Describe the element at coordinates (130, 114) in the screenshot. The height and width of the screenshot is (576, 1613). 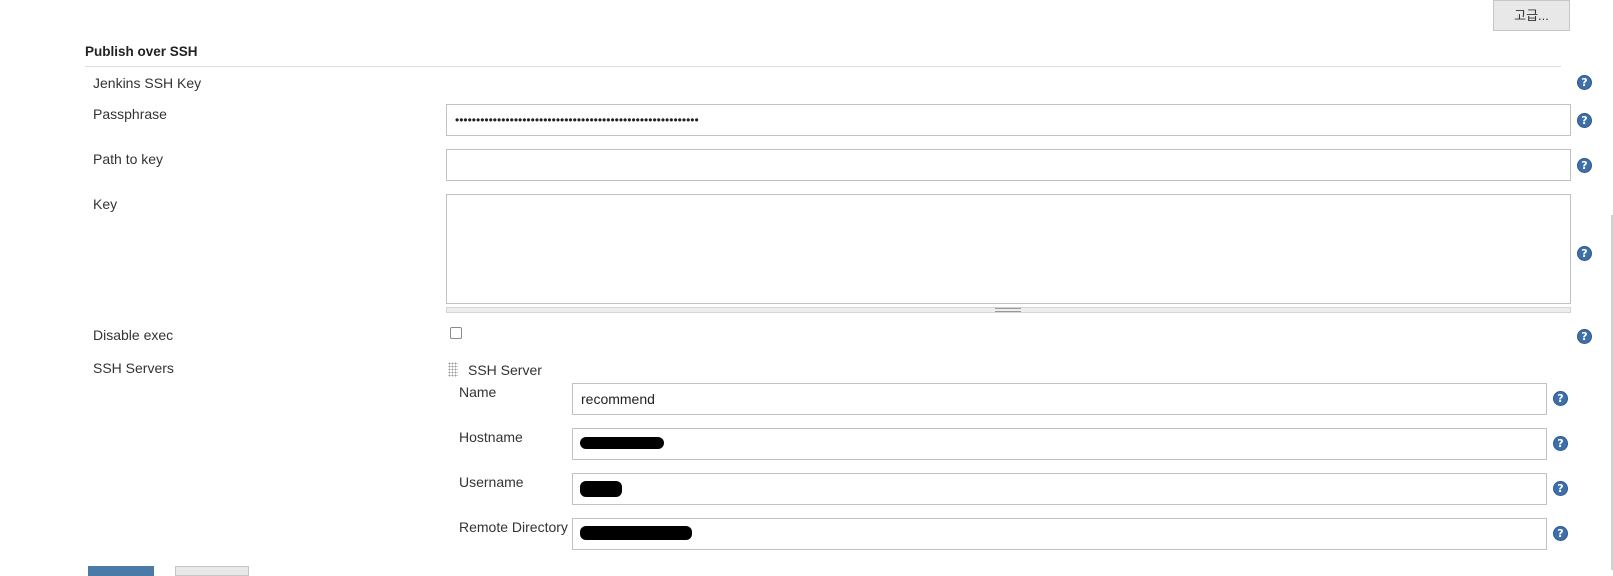
I see `passphrase-label: Passphrase` at that location.